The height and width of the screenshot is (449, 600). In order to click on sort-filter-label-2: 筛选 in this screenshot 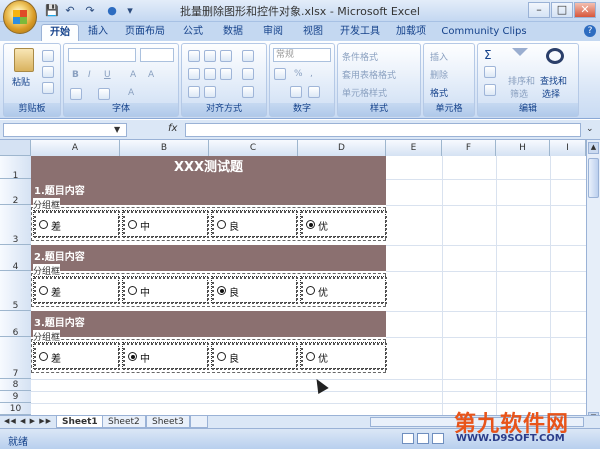, I will do `click(519, 93)`.